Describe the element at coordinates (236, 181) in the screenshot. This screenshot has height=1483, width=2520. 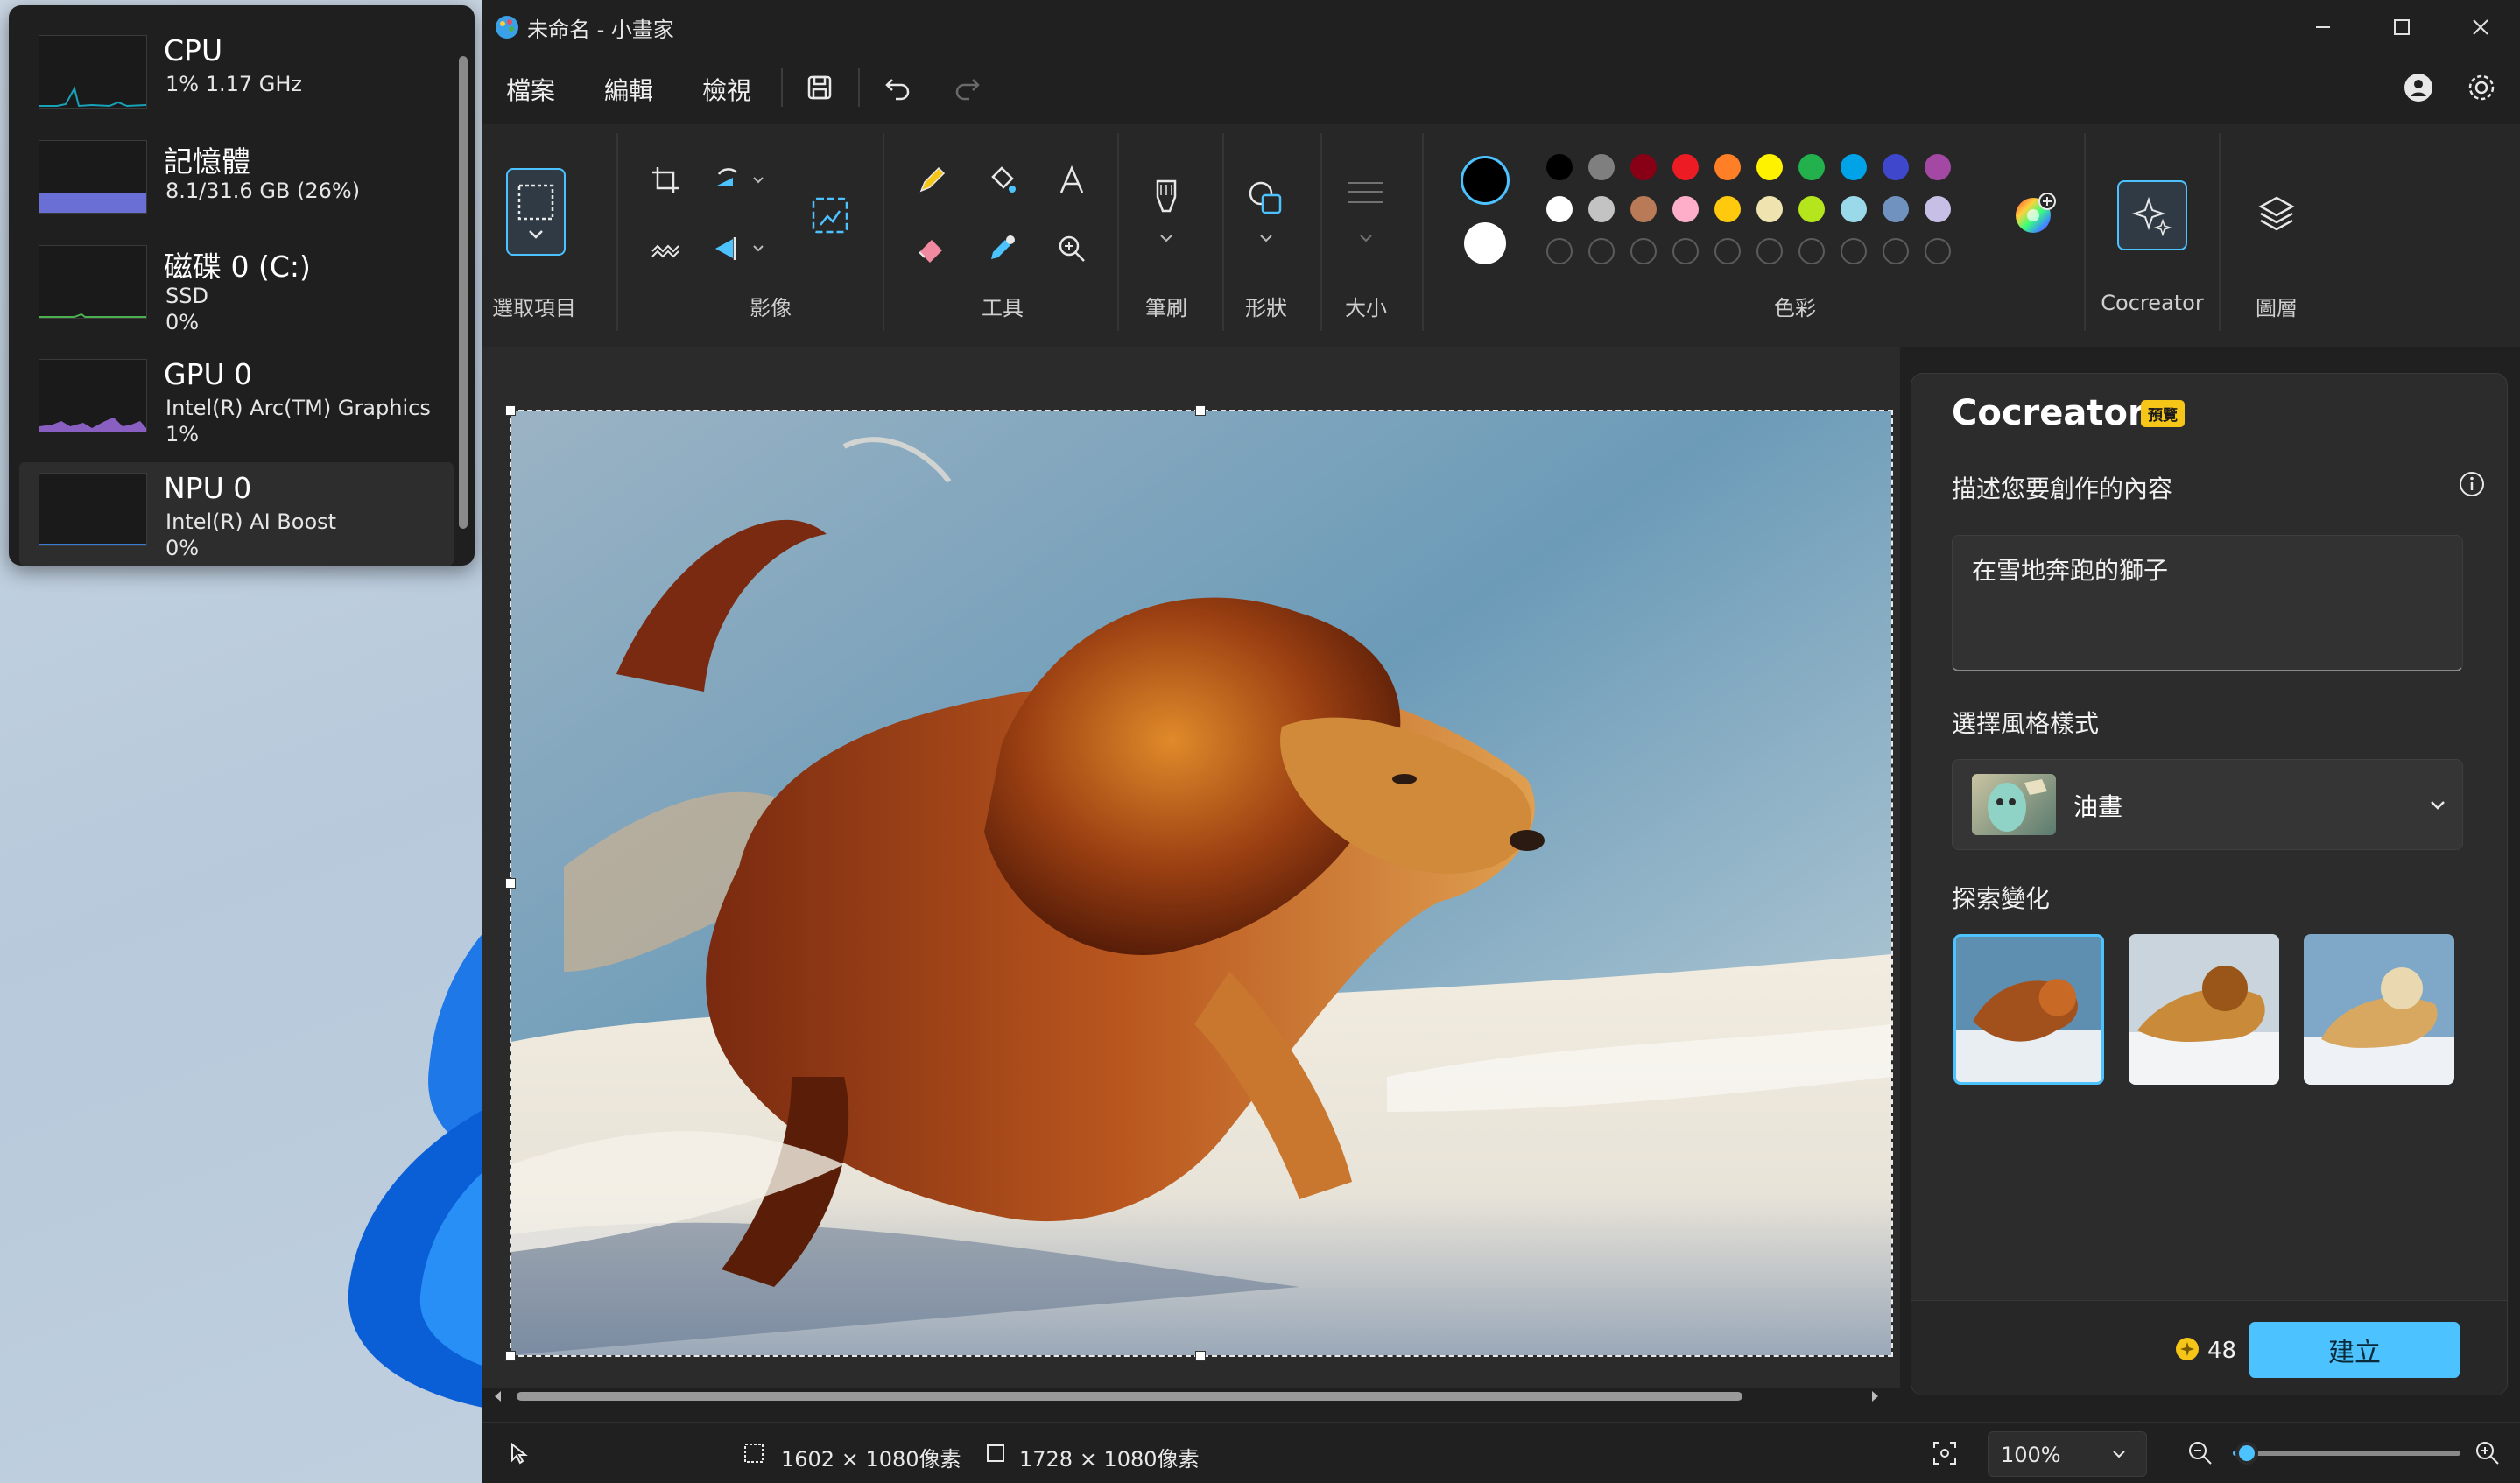
I see `perf-item-memory: 記憶體 8.1/31.6 GB (26%)` at that location.